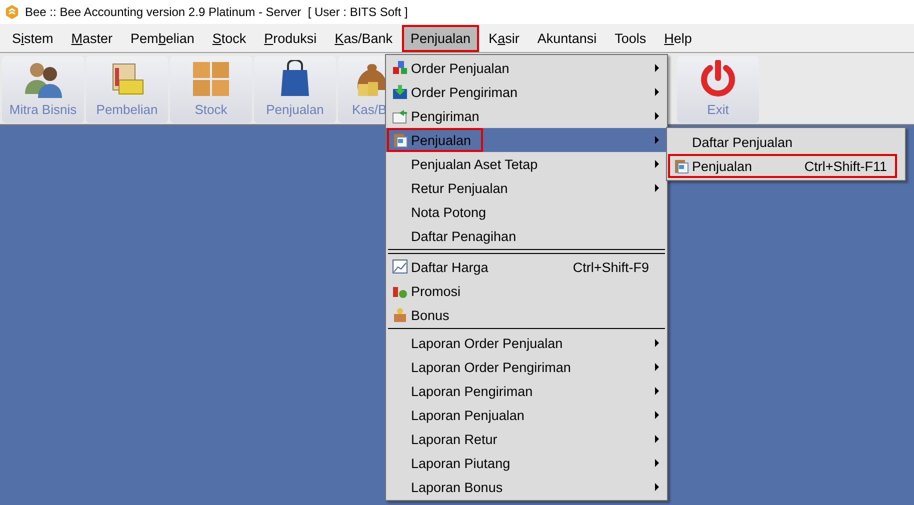 This screenshot has width=914, height=505. I want to click on menu-bar-item: Tools, so click(630, 38).